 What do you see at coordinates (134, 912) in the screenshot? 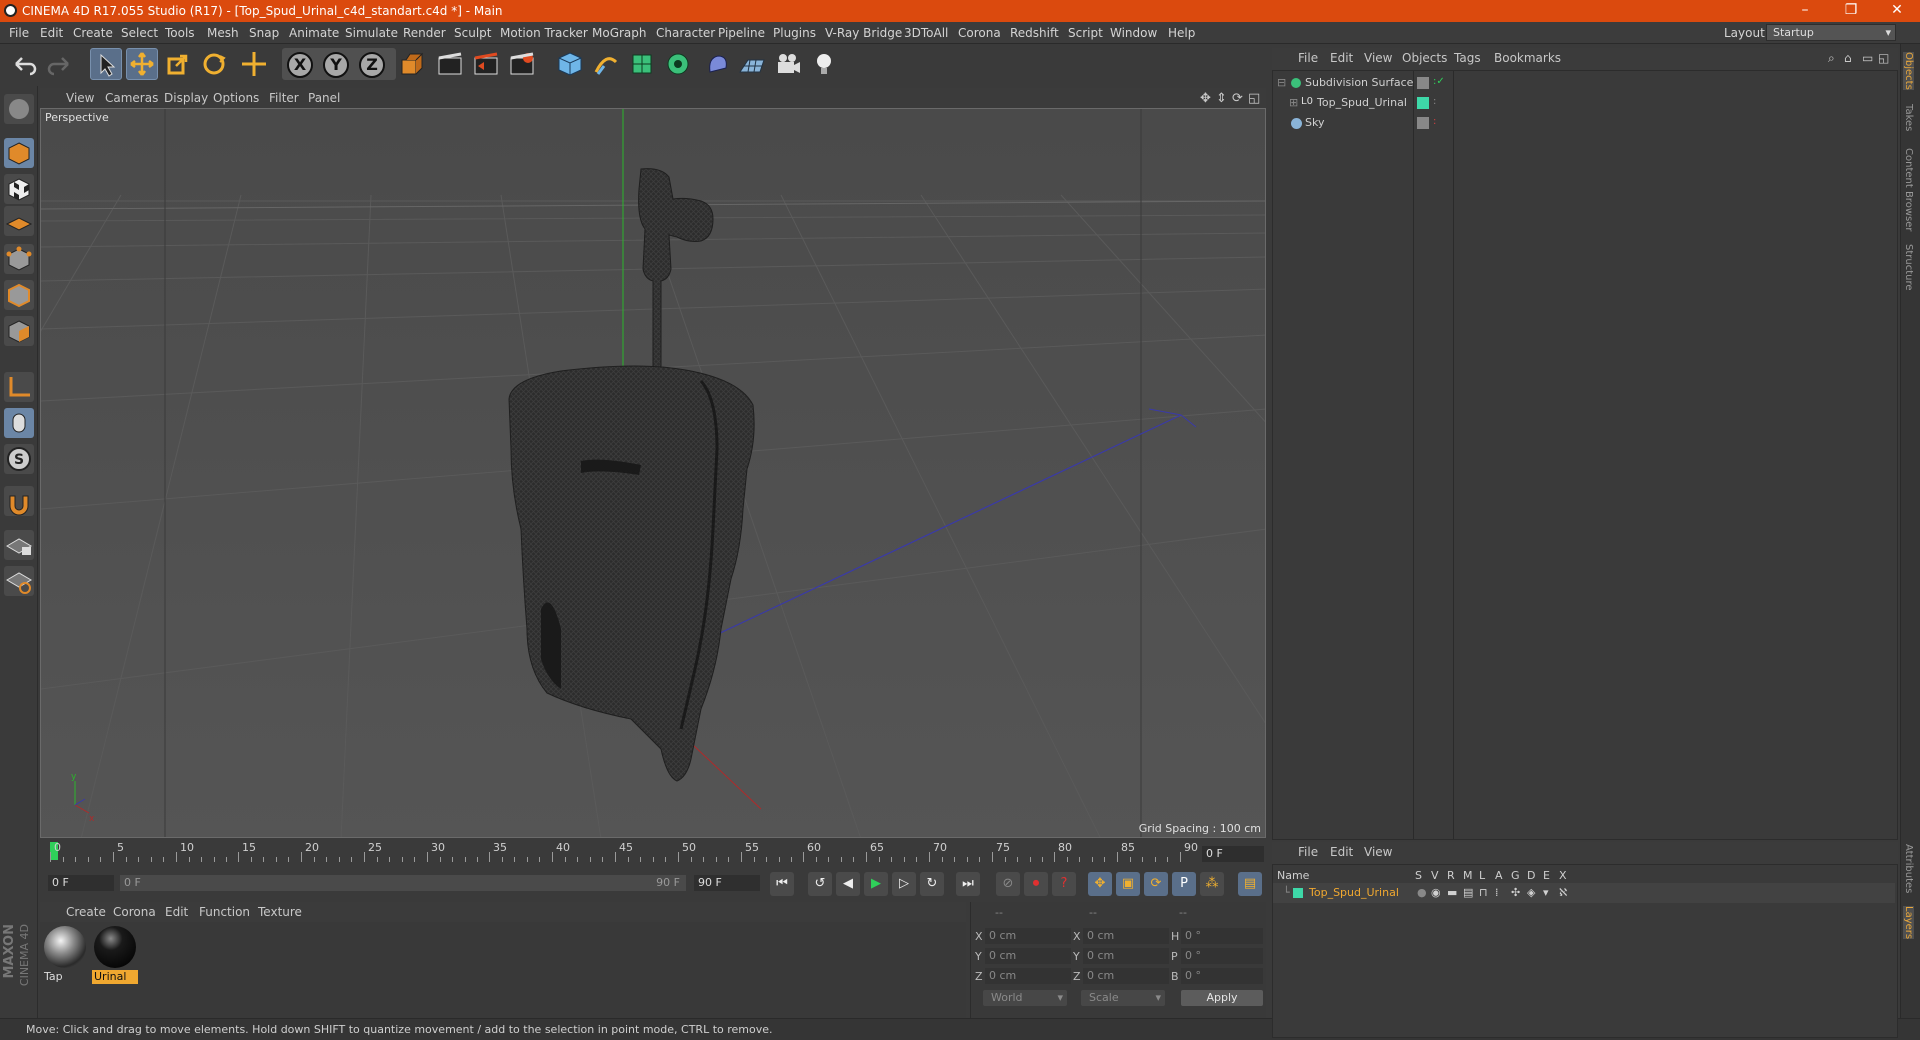
I see `material-menu-corona: Corona` at bounding box center [134, 912].